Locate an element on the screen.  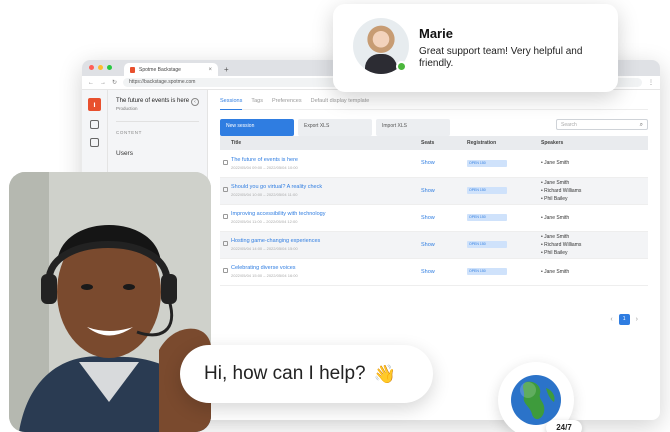
session-title-link: Improving accessibility with technology is located at coordinates (324, 214).